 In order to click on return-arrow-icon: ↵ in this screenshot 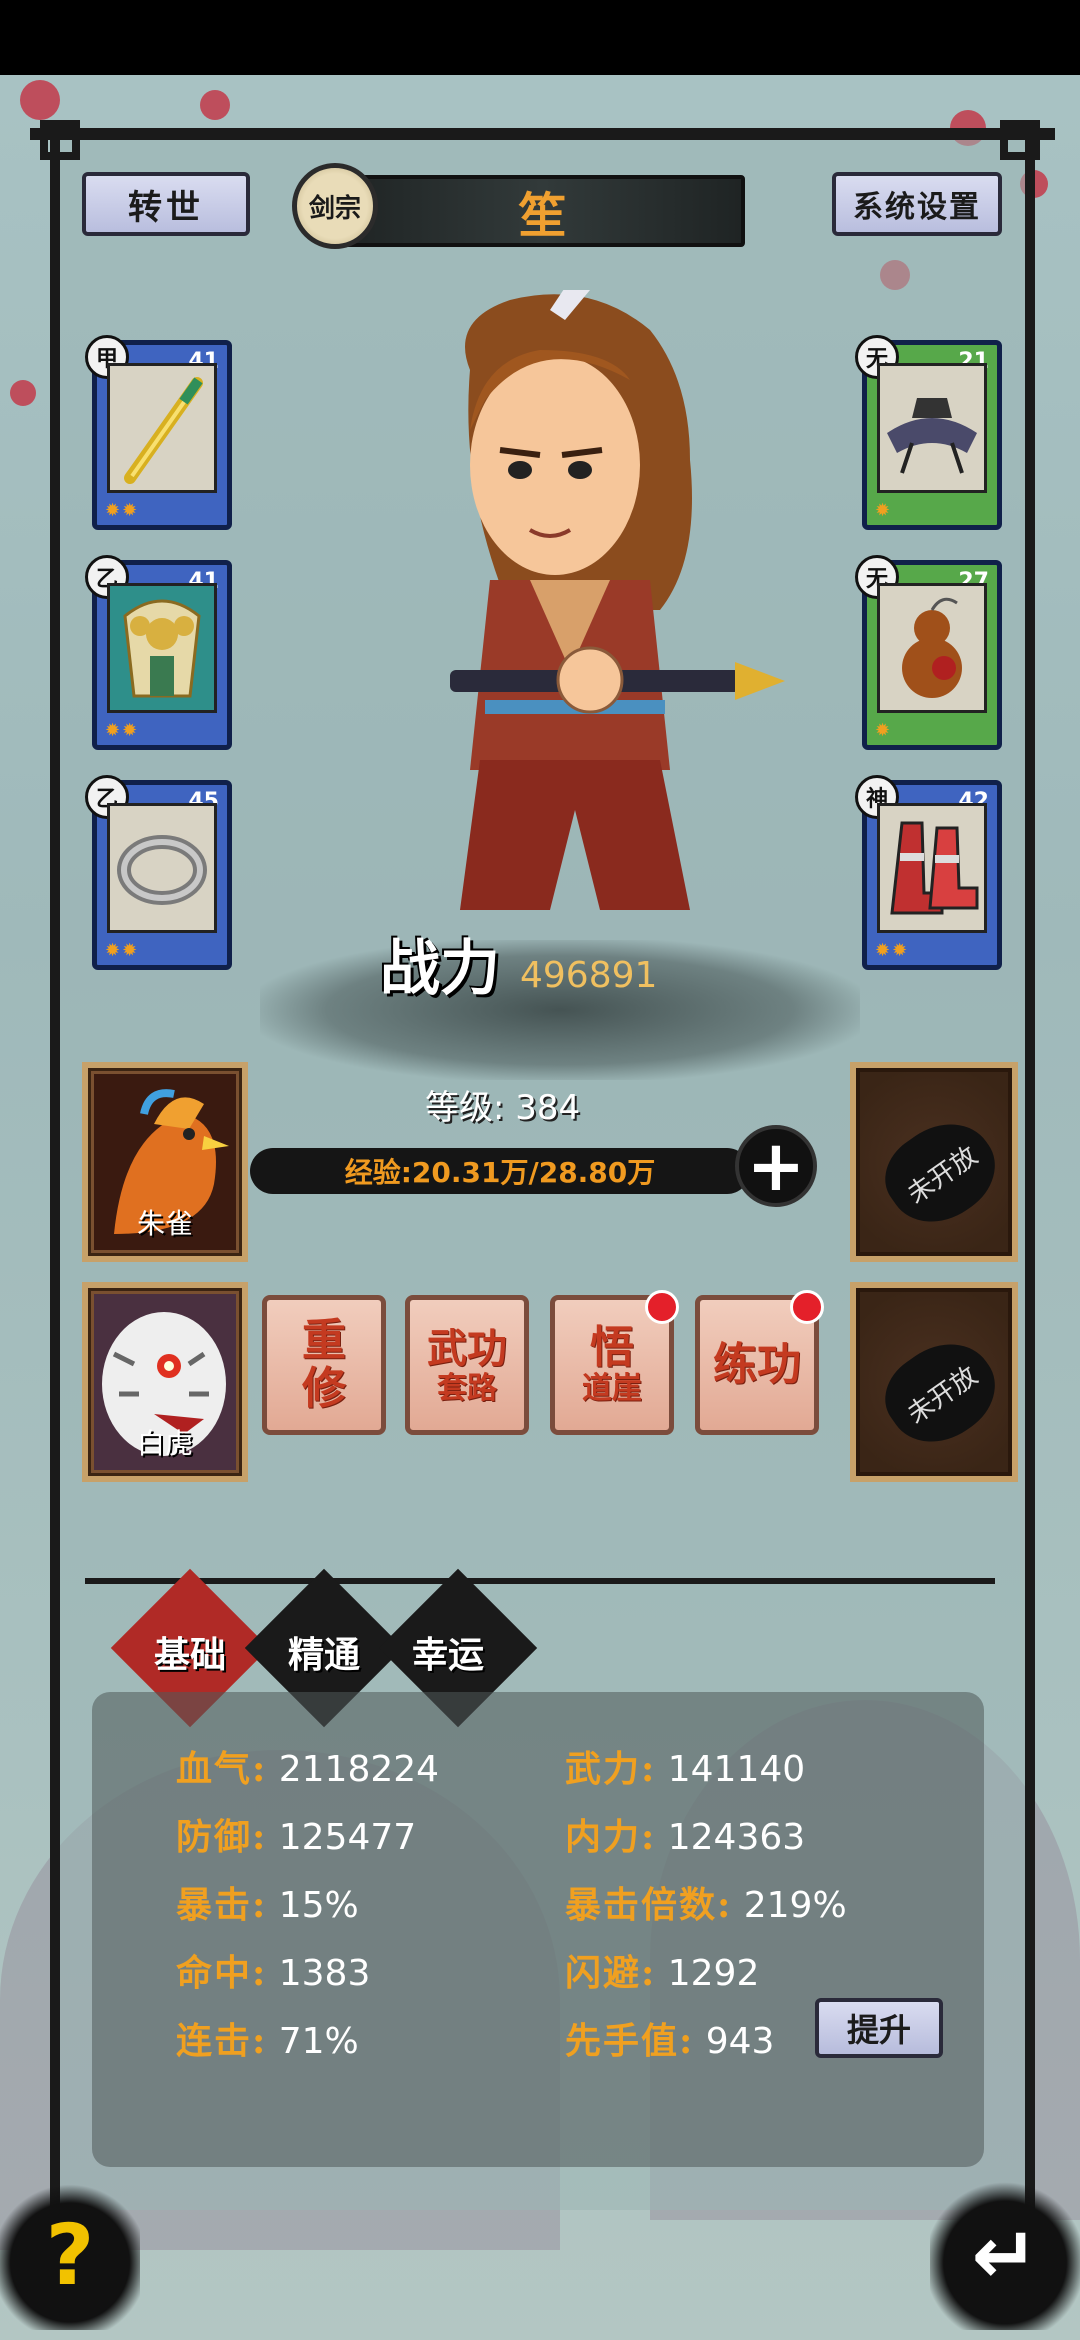, I will do `click(1005, 2255)`.